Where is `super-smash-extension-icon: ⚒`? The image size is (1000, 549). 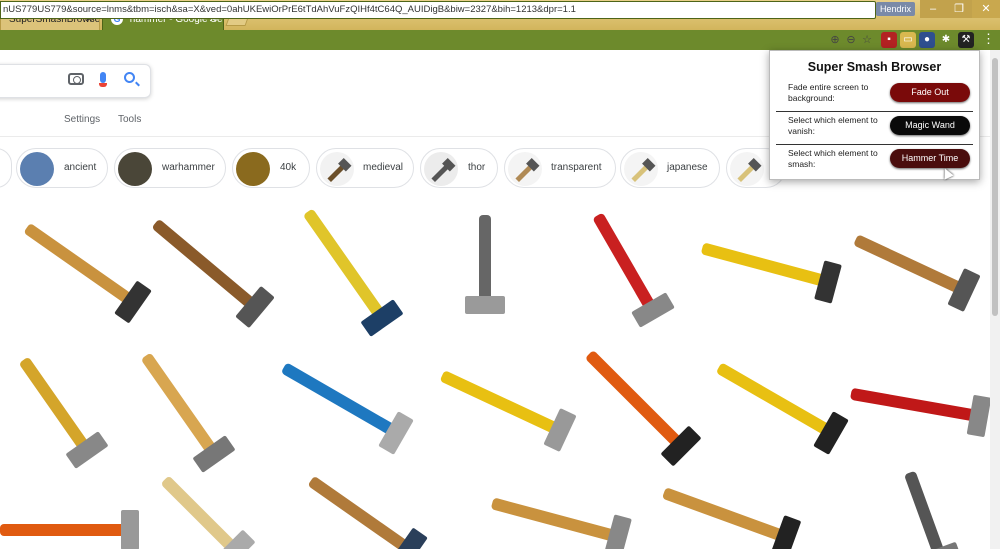
super-smash-extension-icon: ⚒ is located at coordinates (966, 40).